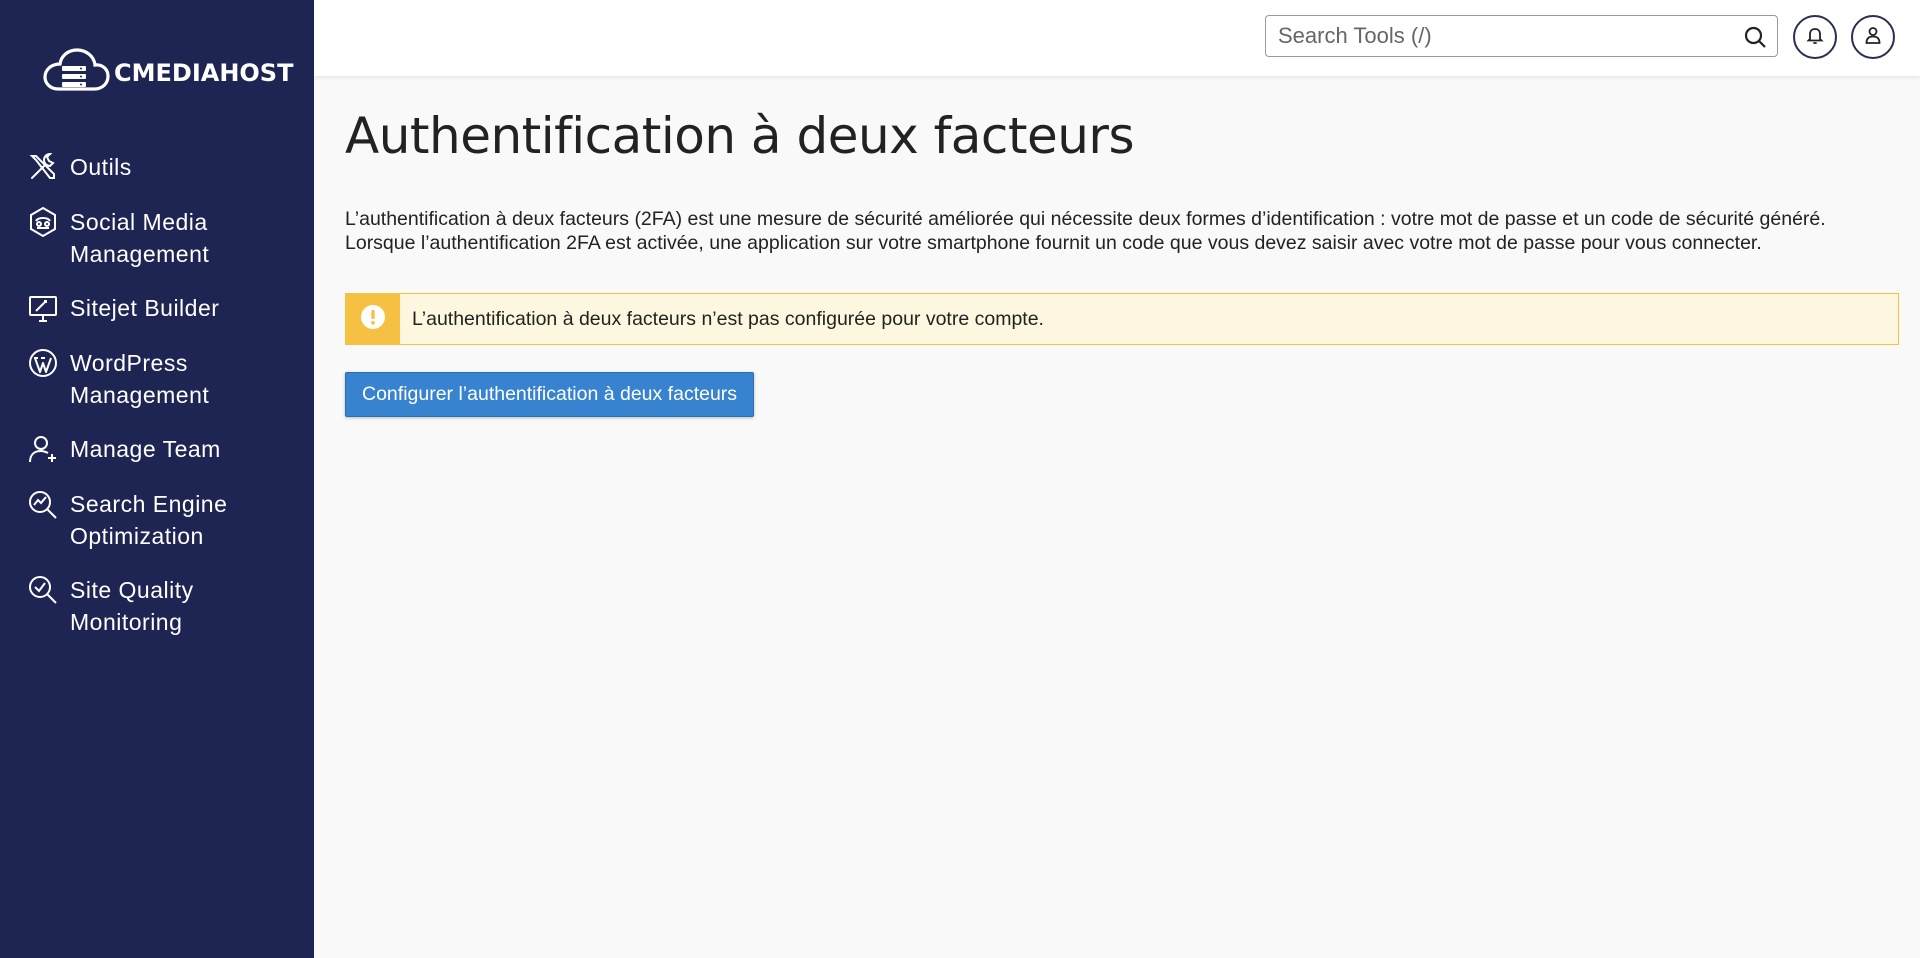  What do you see at coordinates (145, 449) in the screenshot?
I see `sidebar-item-label: Manage Team` at bounding box center [145, 449].